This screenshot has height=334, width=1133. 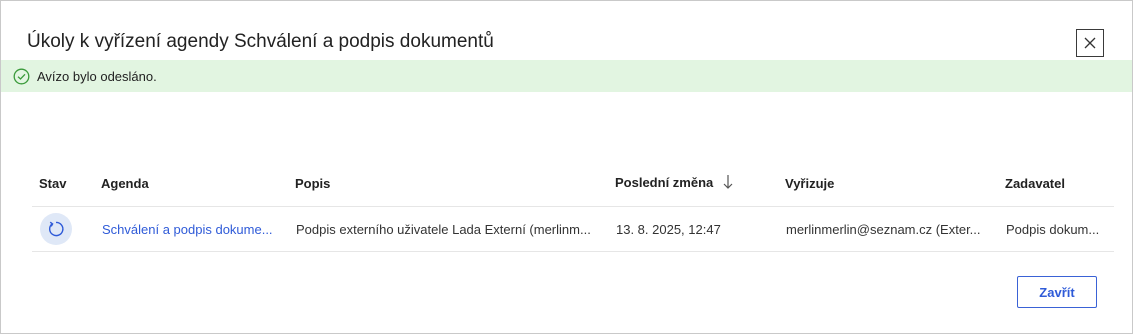 I want to click on alert-message: Avízo bylo odesláno., so click(x=97, y=76).